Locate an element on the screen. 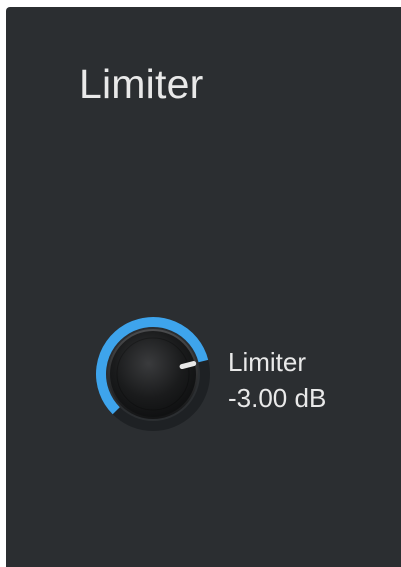 This screenshot has width=401, height=567. knob-label: Limiter -3.00 dB is located at coordinates (277, 380).